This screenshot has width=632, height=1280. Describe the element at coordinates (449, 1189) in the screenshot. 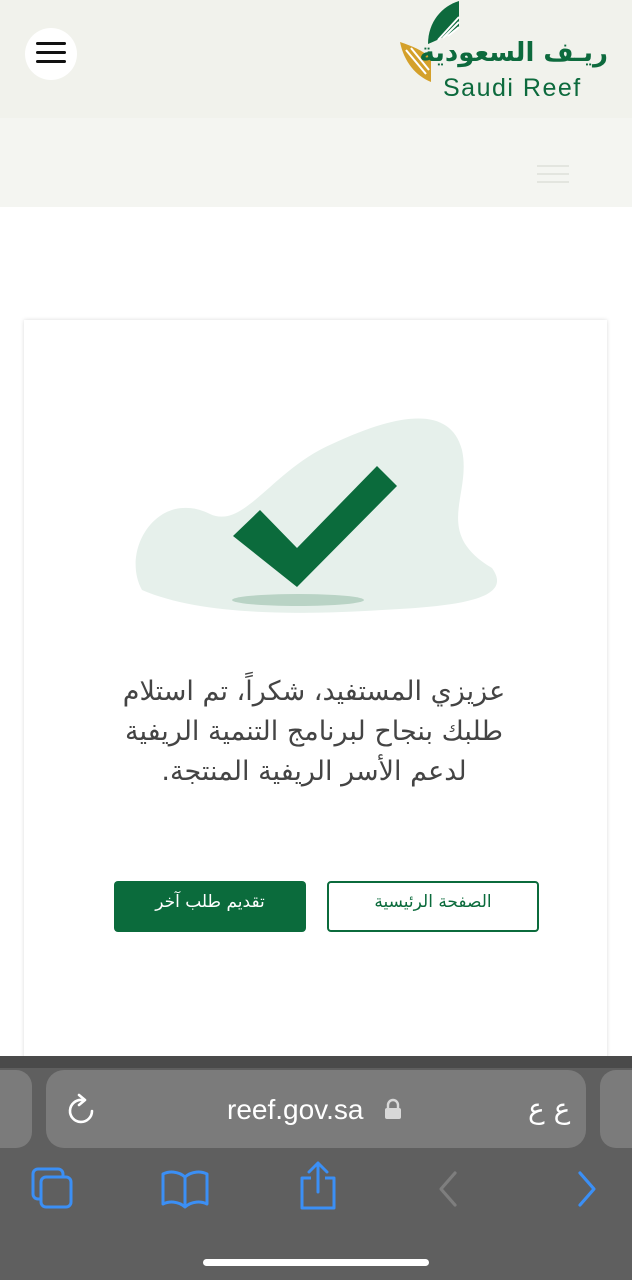

I see `back-icon` at that location.